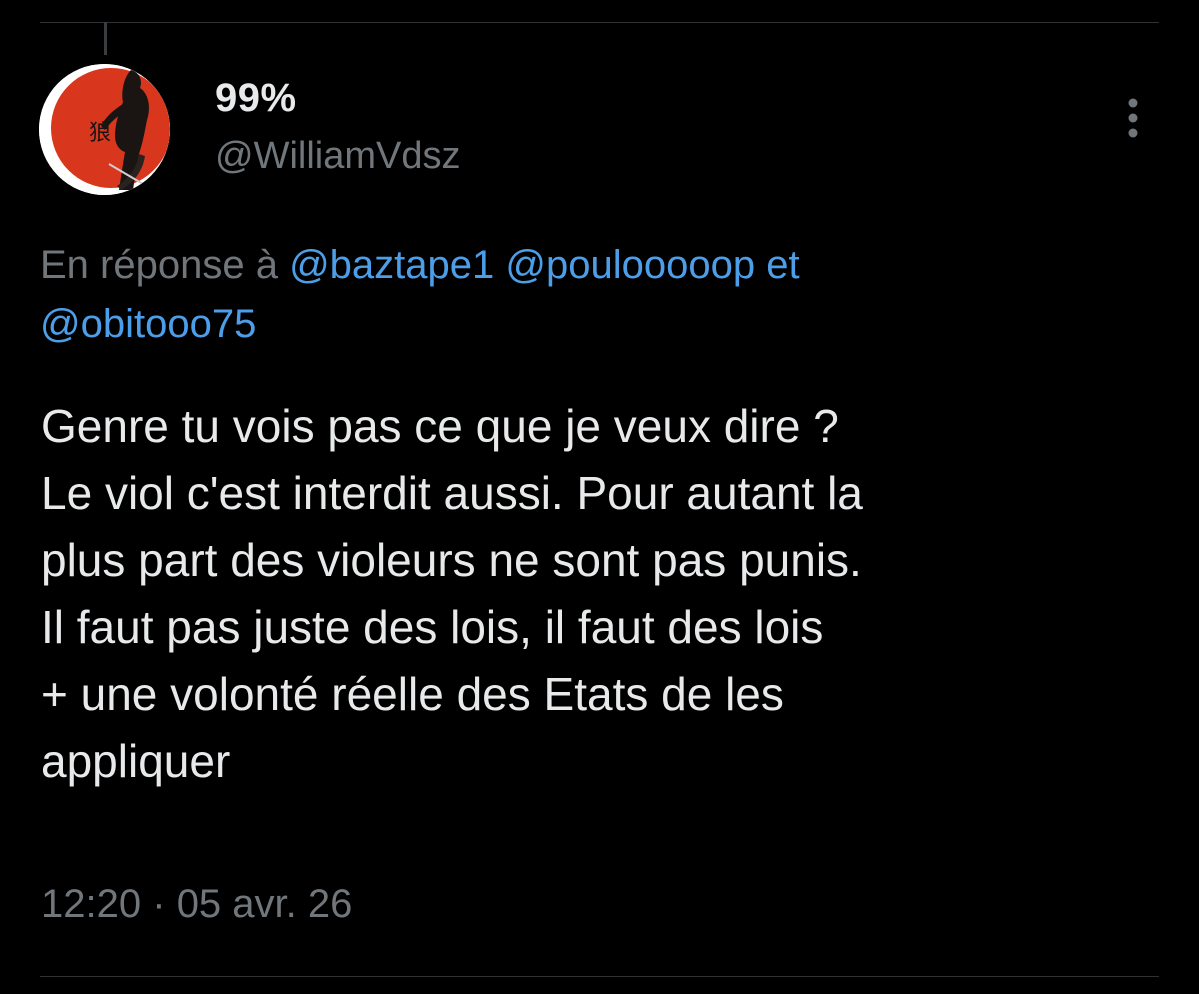 Image resolution: width=1199 pixels, height=994 pixels. I want to click on tweet-date: 05 avr. 26, so click(264, 904).